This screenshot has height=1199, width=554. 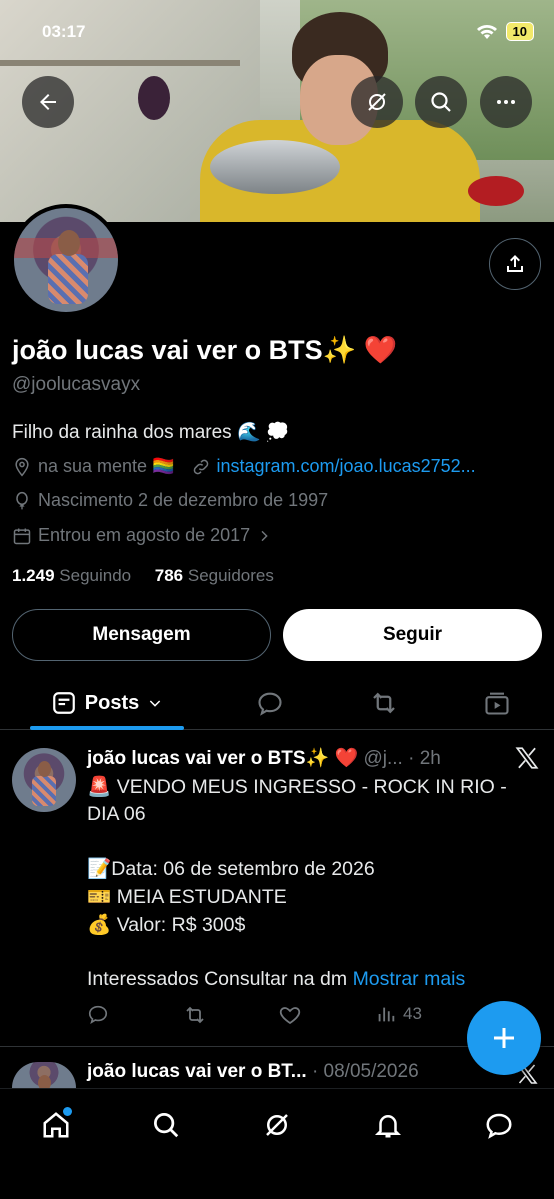 I want to click on bell-icon, so click(x=388, y=1126).